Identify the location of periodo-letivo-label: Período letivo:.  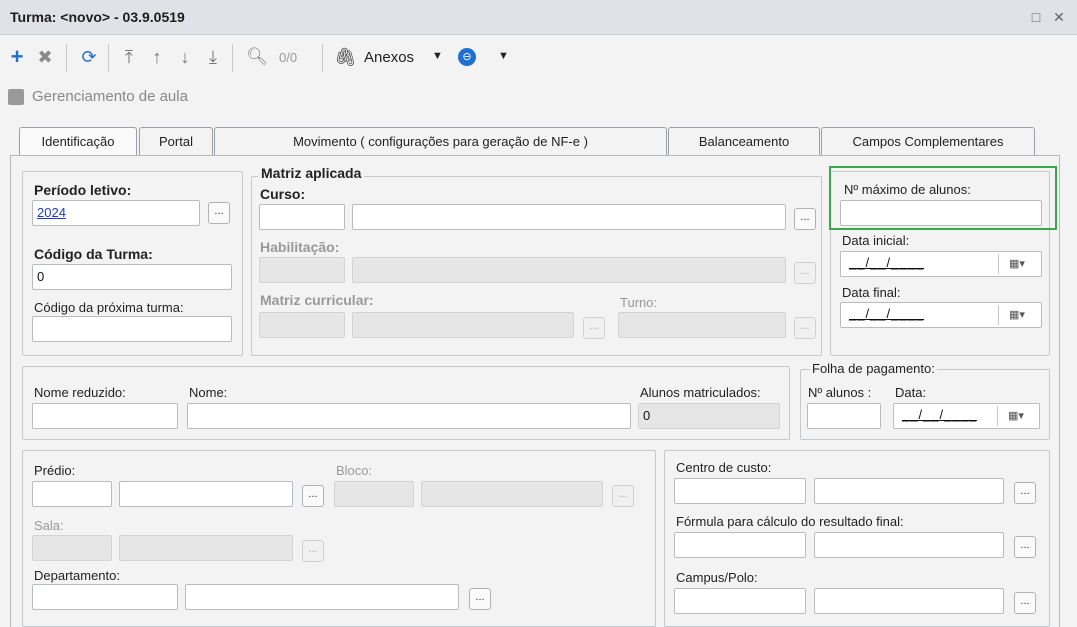
(83, 190).